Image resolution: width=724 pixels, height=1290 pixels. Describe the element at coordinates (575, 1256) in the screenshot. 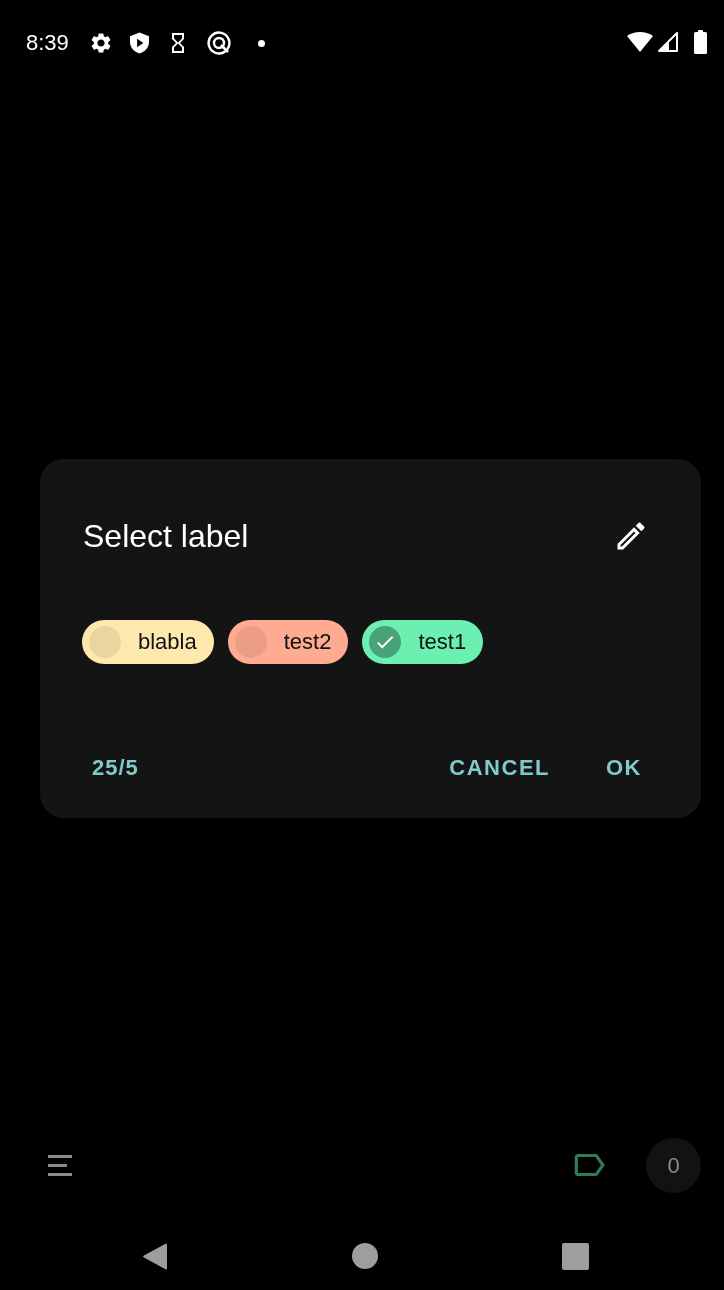

I see `recents-icon` at that location.